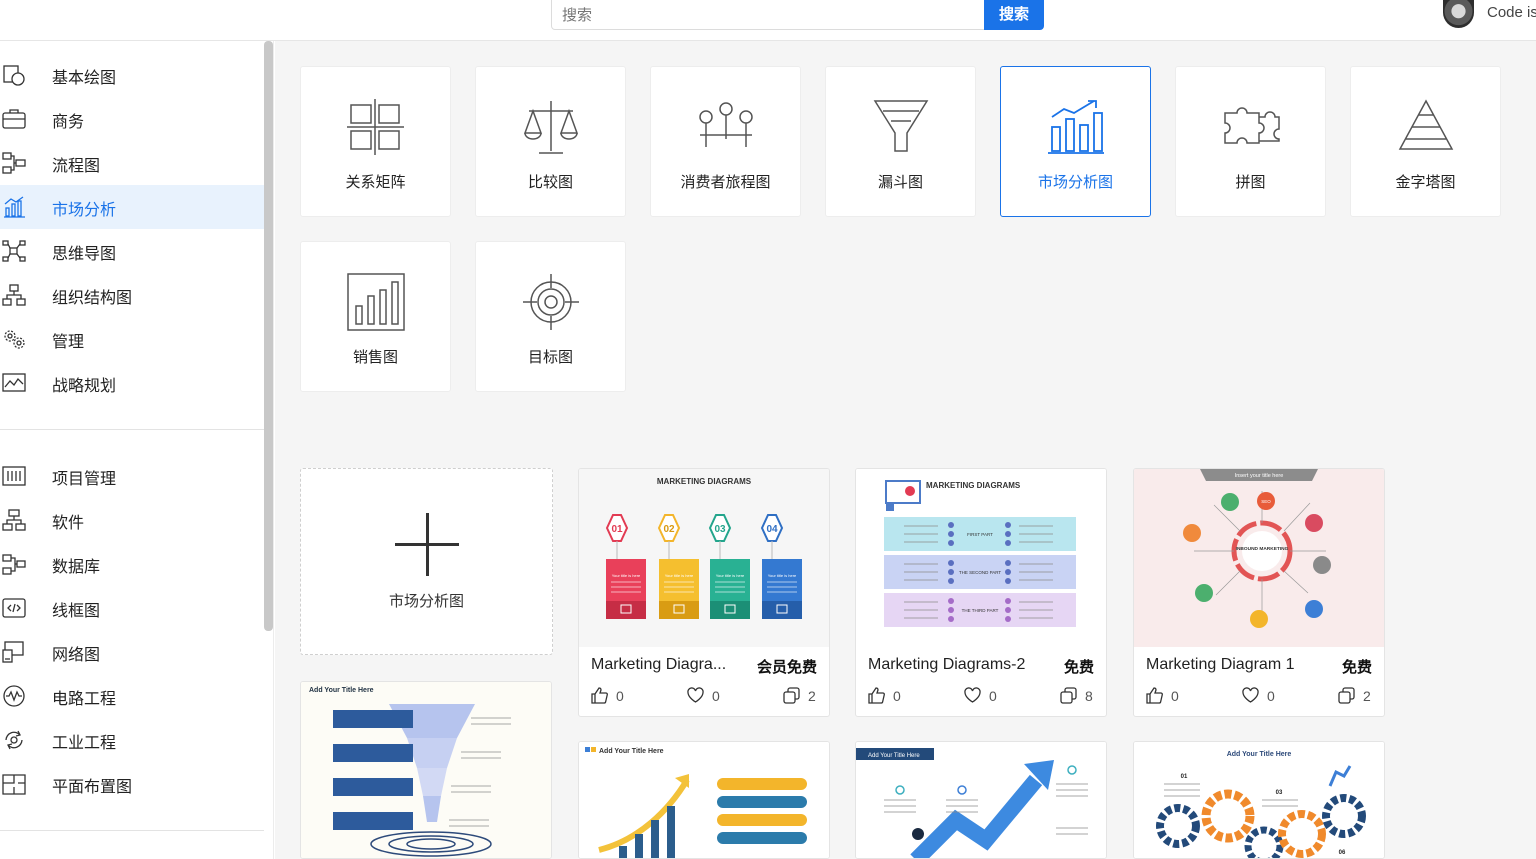  Describe the element at coordinates (92, 786) in the screenshot. I see `sidebar-item-label: 平面布置图` at that location.